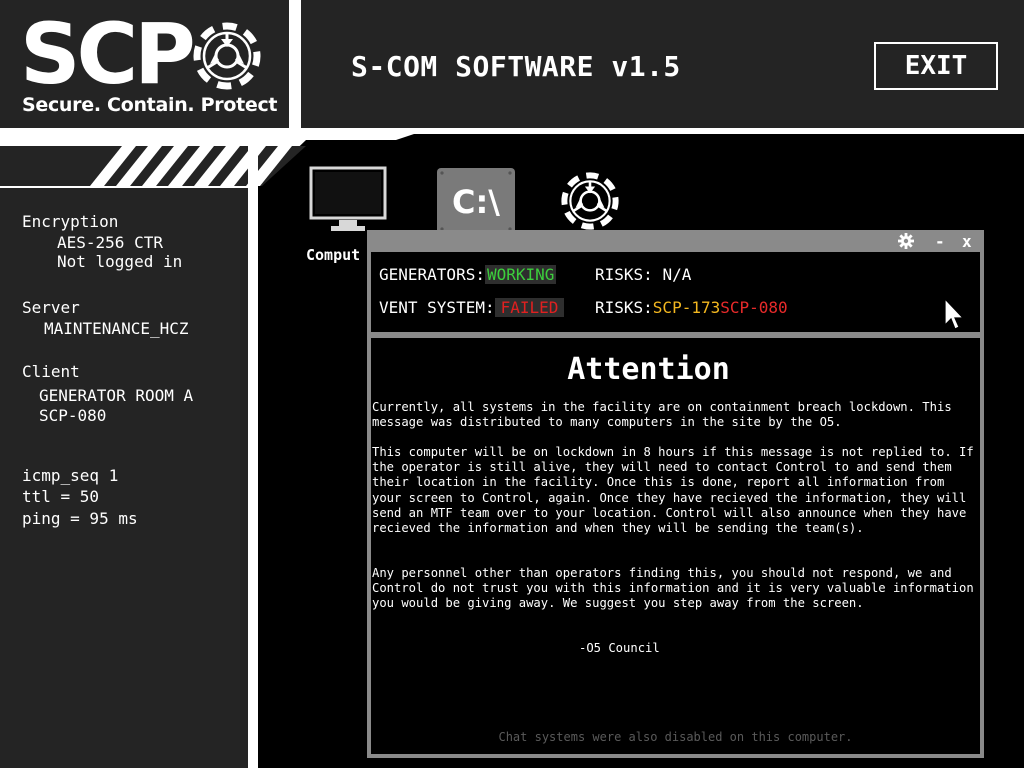 The width and height of the screenshot is (1024, 768). What do you see at coordinates (227, 56) in the screenshot?
I see `scp-emblem-icon` at bounding box center [227, 56].